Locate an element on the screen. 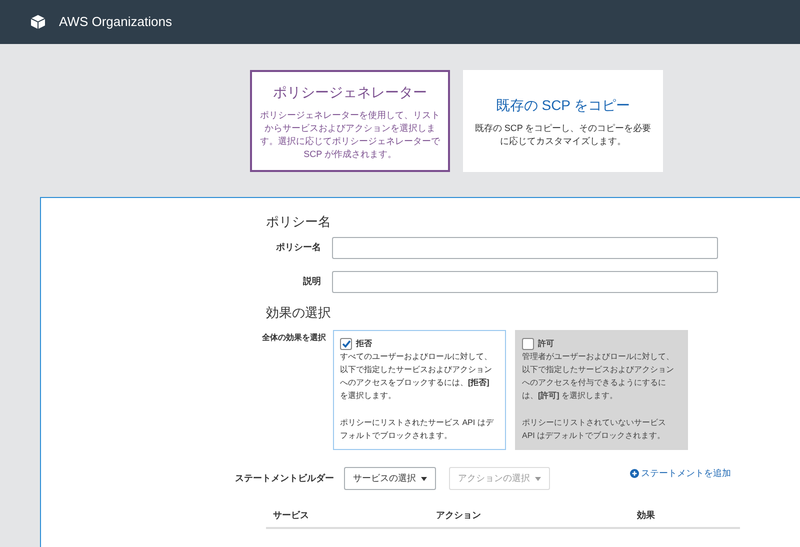 The width and height of the screenshot is (800, 547). choice-description: ポリシーにリストされていないサービス API はデフォルトでブロックされます。 is located at coordinates (594, 429).